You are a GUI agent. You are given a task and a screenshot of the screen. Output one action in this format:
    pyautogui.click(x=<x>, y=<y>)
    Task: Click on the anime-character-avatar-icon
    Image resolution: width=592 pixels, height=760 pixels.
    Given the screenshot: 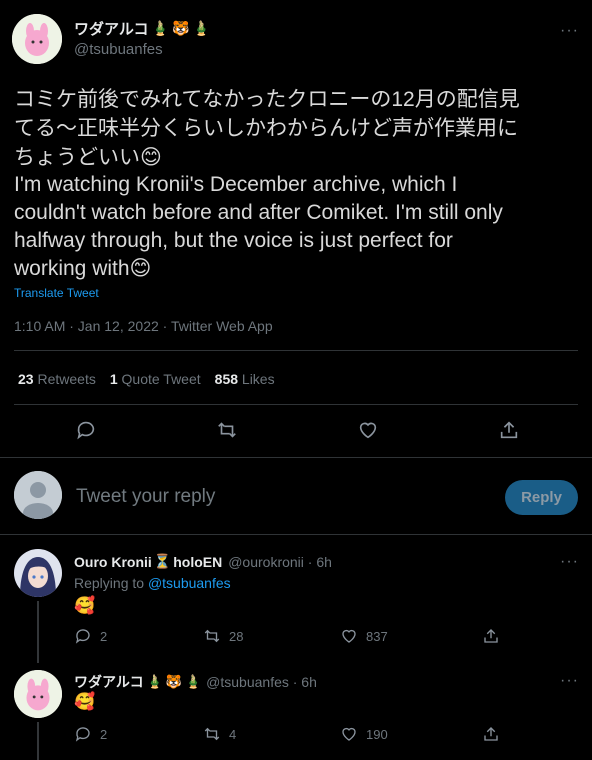 What is the action you would take?
    pyautogui.click(x=38, y=573)
    